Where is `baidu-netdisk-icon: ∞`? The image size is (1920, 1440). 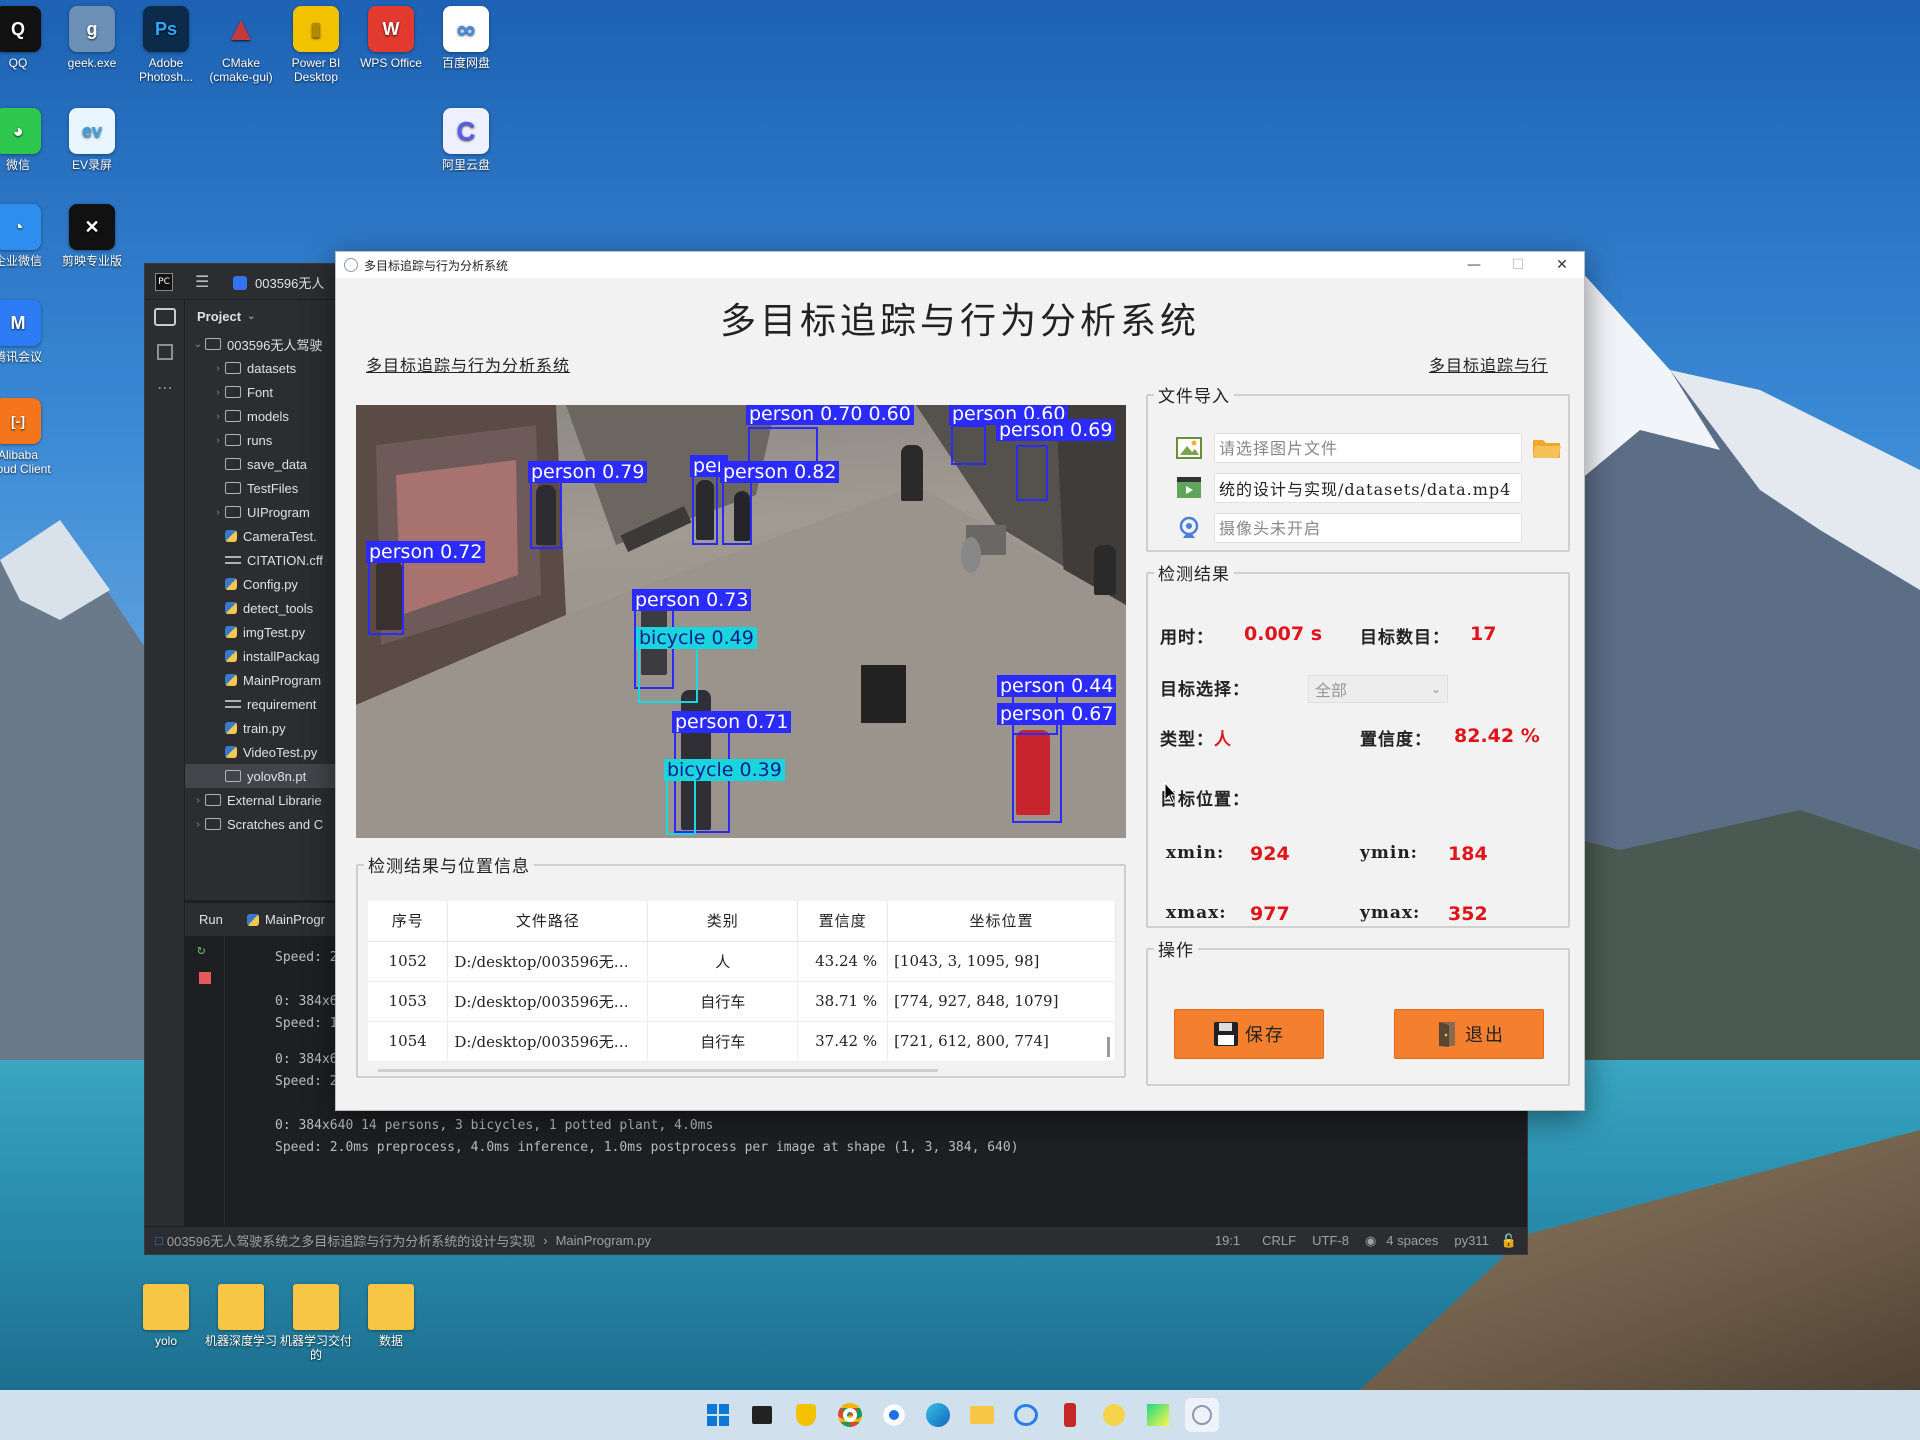 baidu-netdisk-icon: ∞ is located at coordinates (466, 29).